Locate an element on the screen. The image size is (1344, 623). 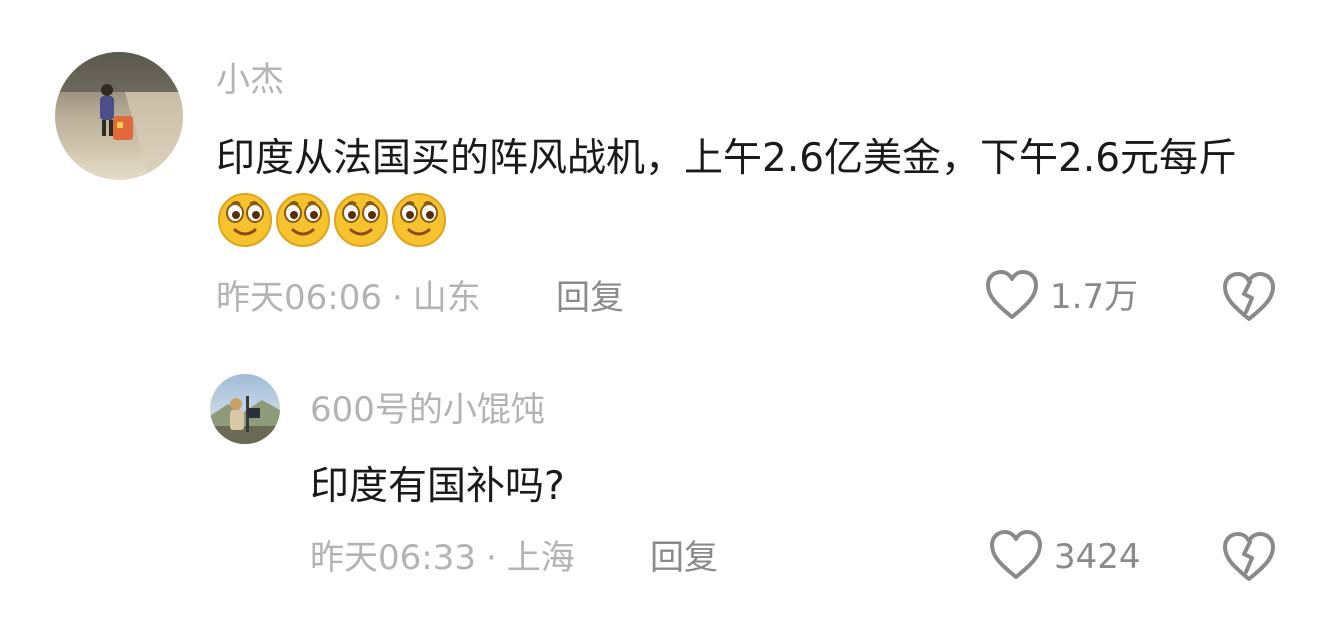
like-button: 3424 is located at coordinates (1064, 557).